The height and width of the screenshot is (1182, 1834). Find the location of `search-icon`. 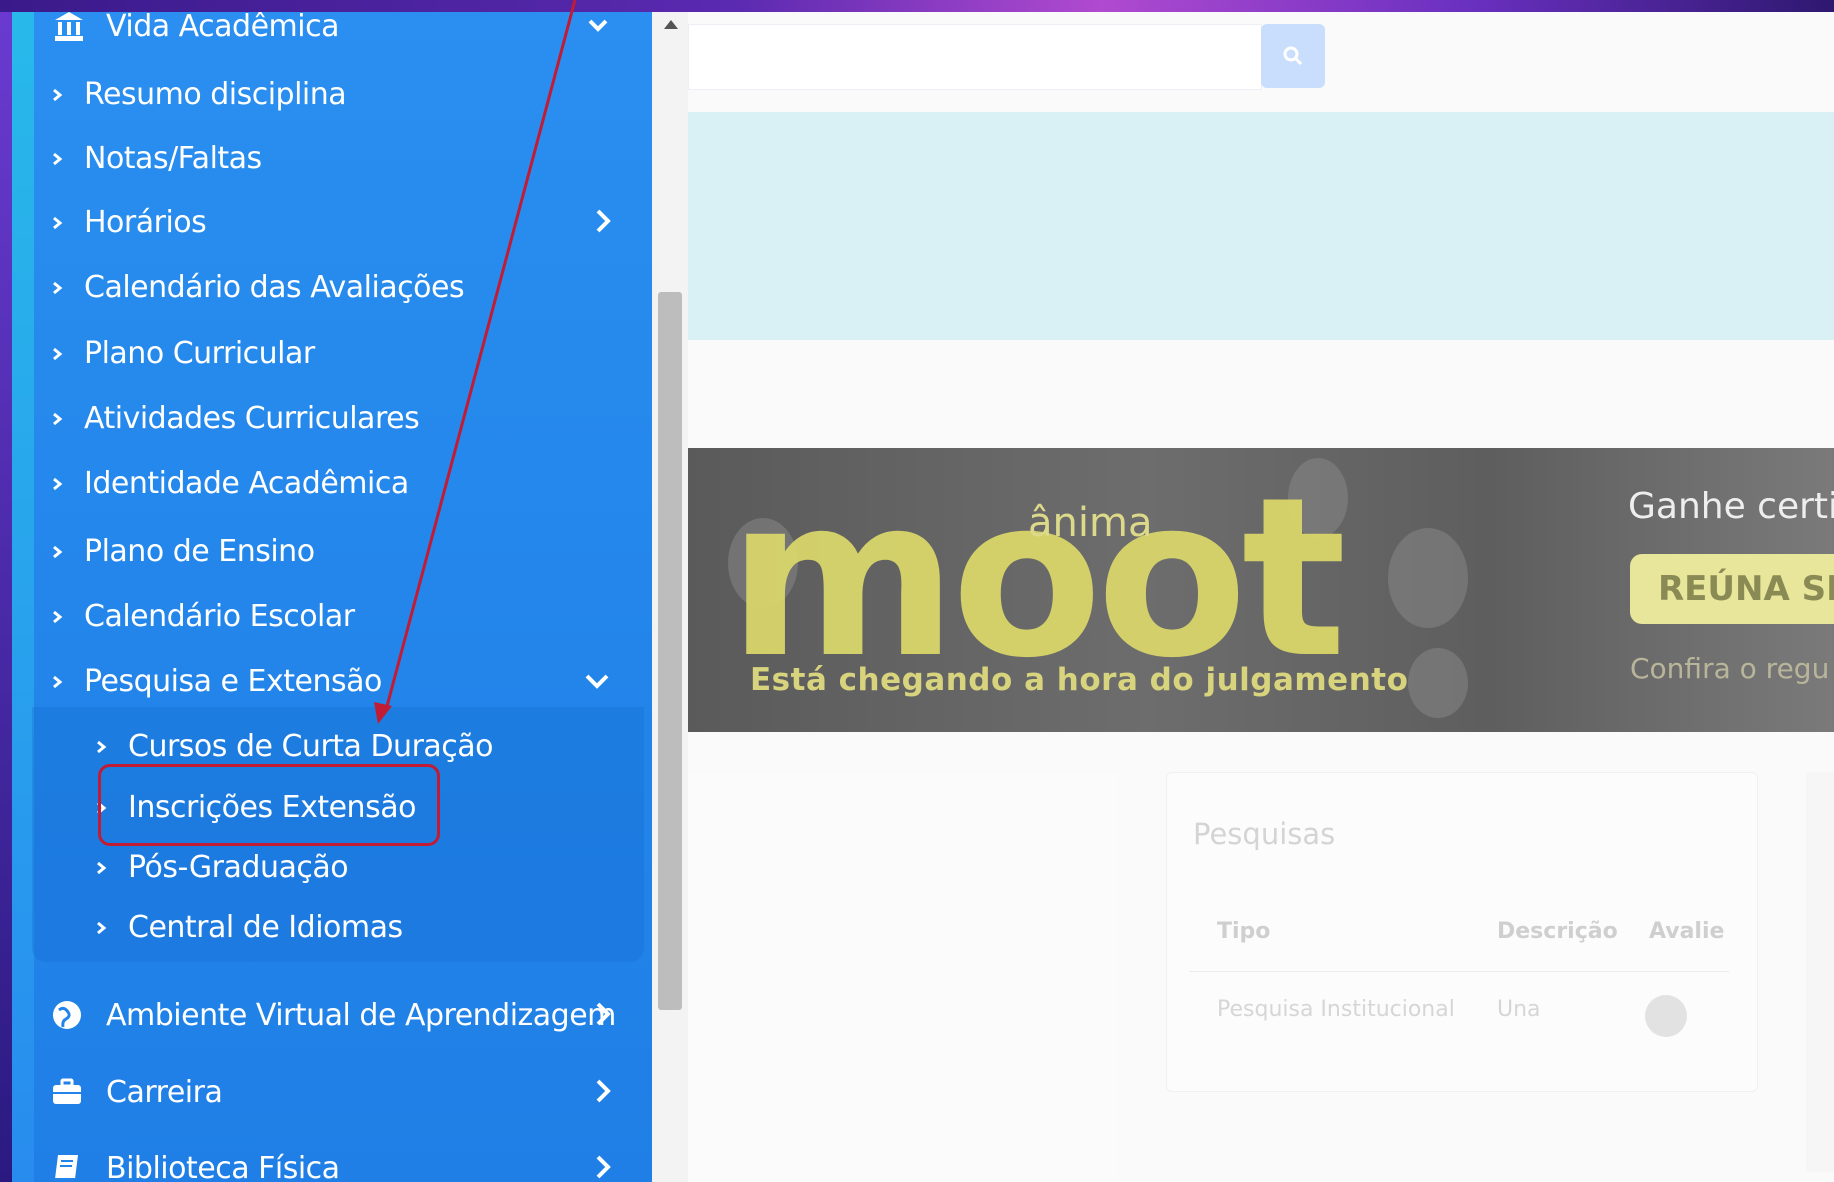

search-icon is located at coordinates (1293, 56).